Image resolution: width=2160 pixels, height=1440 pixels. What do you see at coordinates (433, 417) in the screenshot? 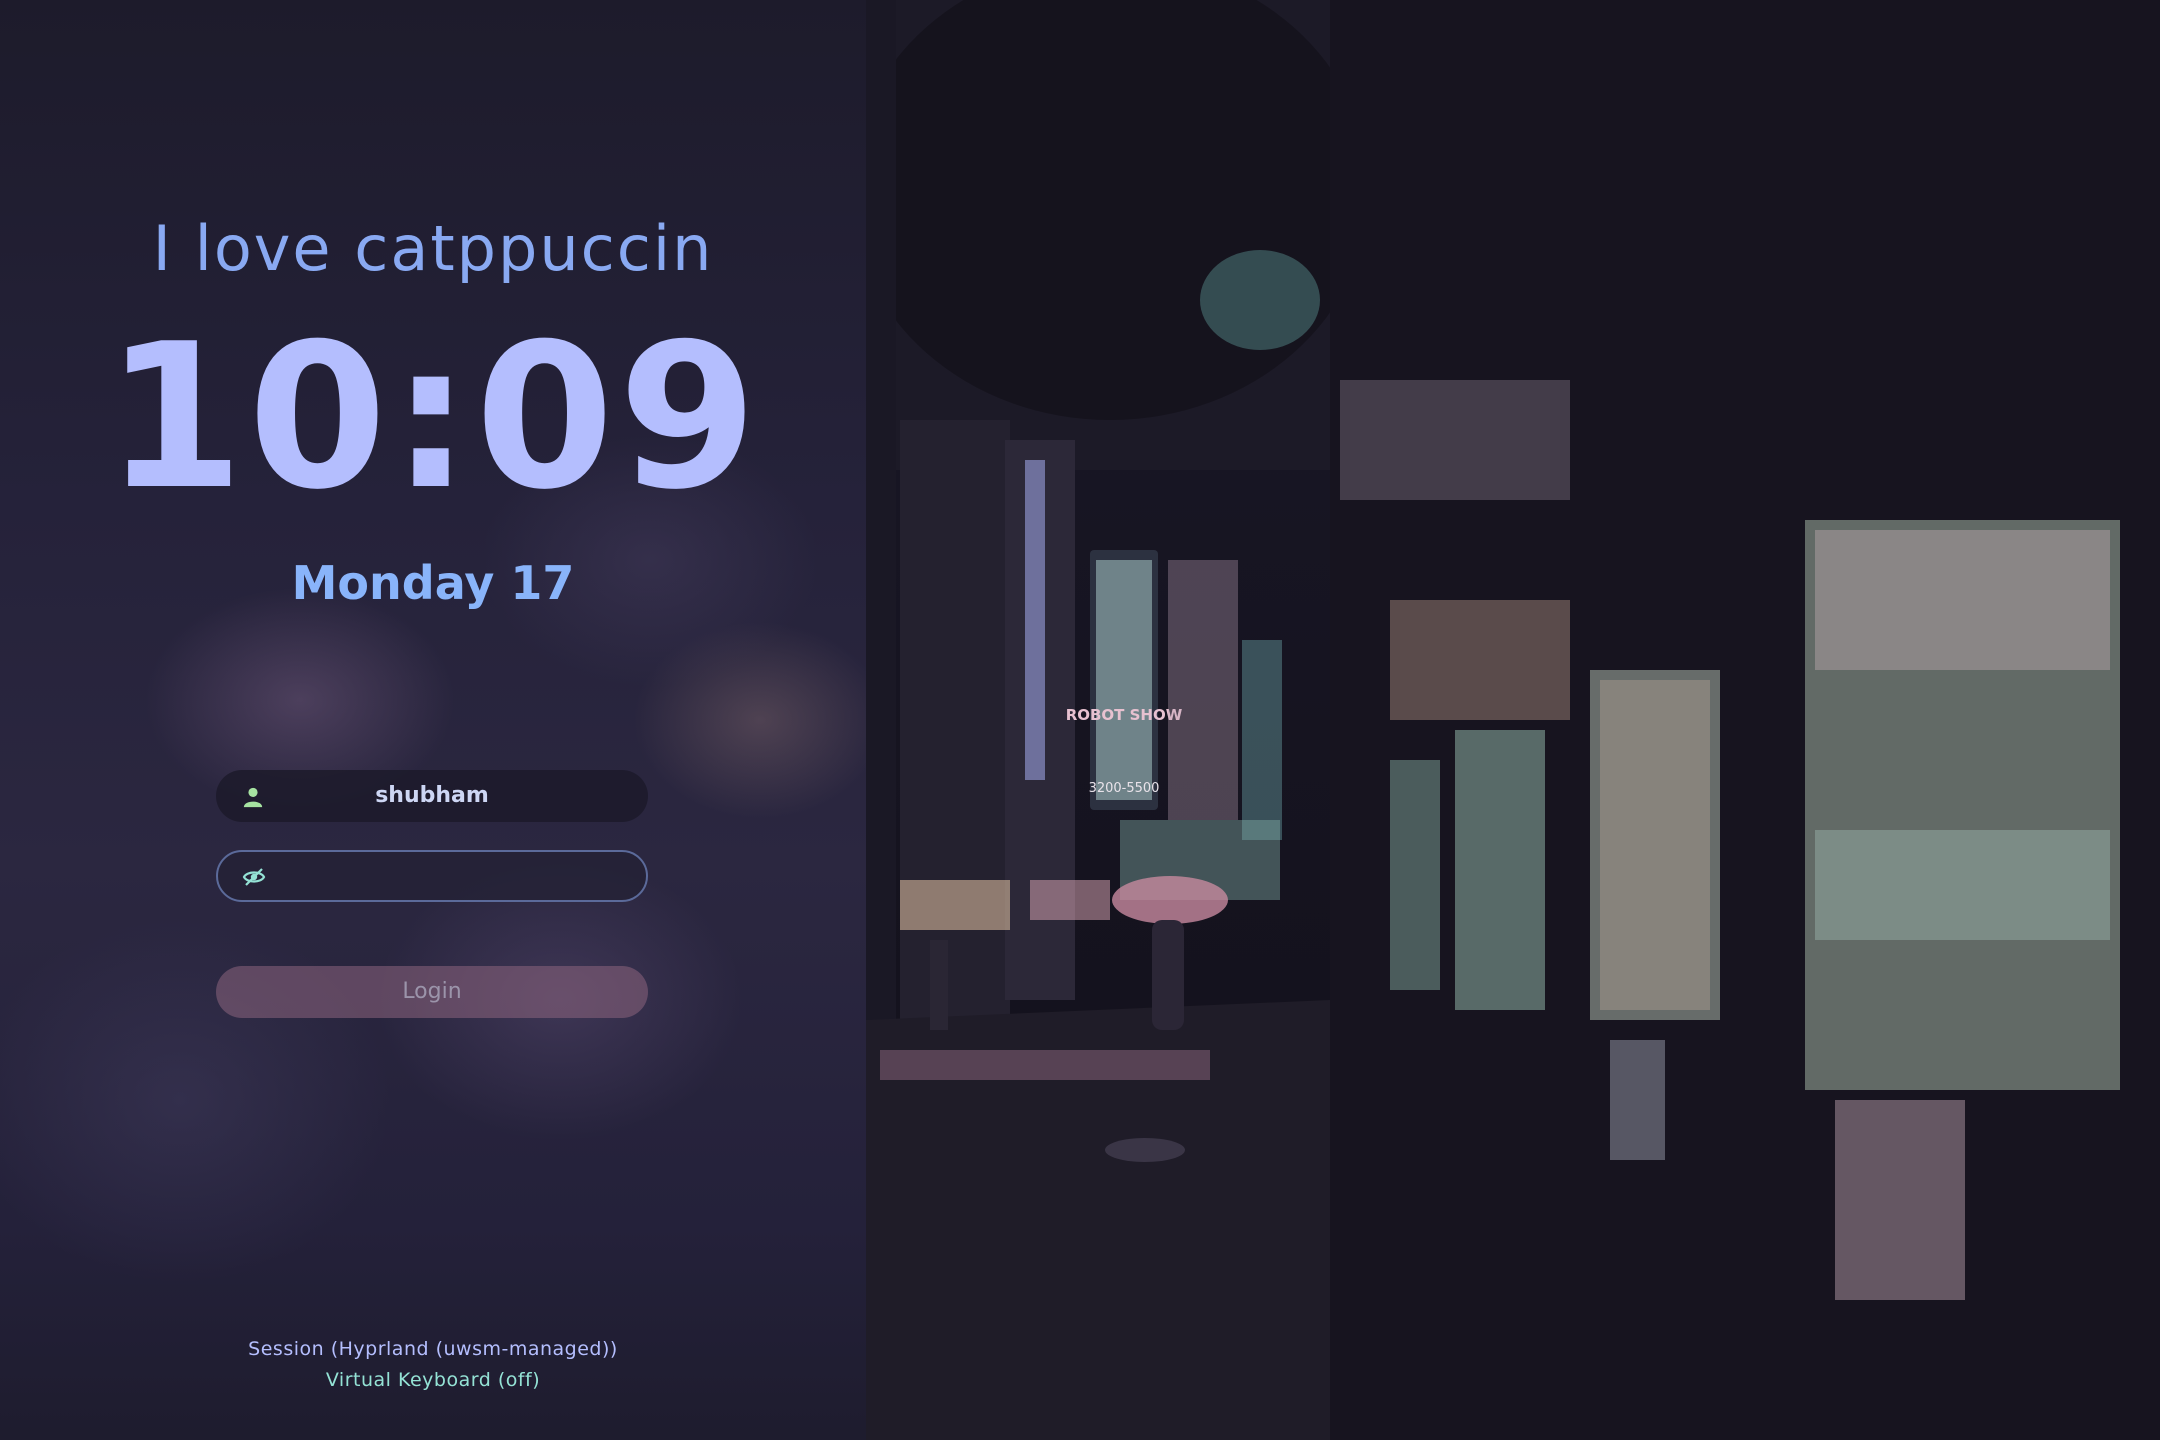
I see `clock: 10:09` at bounding box center [433, 417].